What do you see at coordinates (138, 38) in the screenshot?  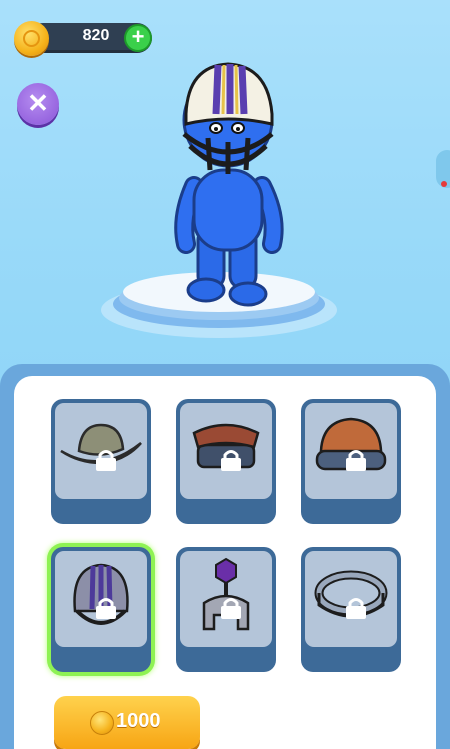 I see `add-coins-button: +` at bounding box center [138, 38].